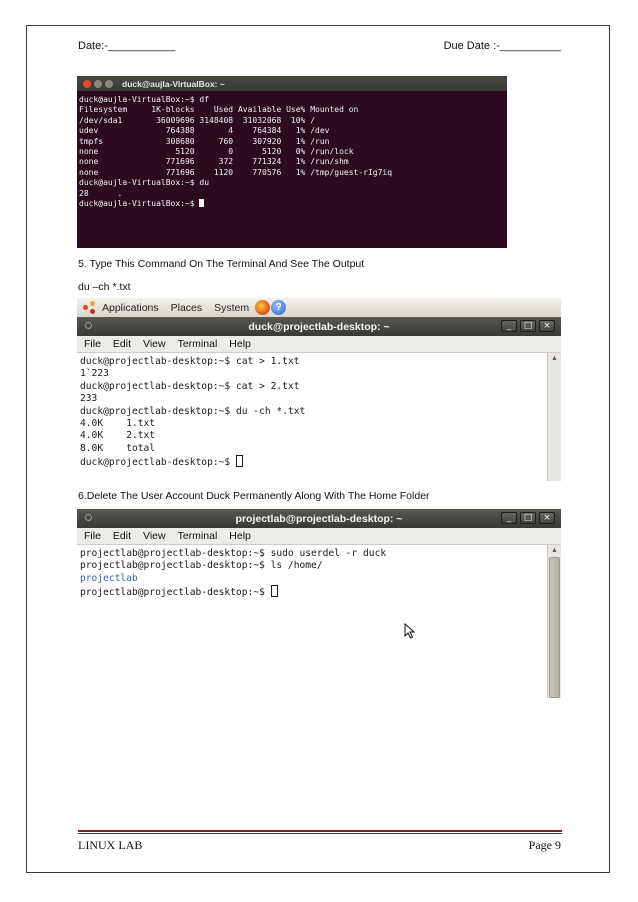 This screenshot has height=902, width=638. I want to click on terminal-title: projectlab@projectlab-desktop: ~, so click(319, 518).